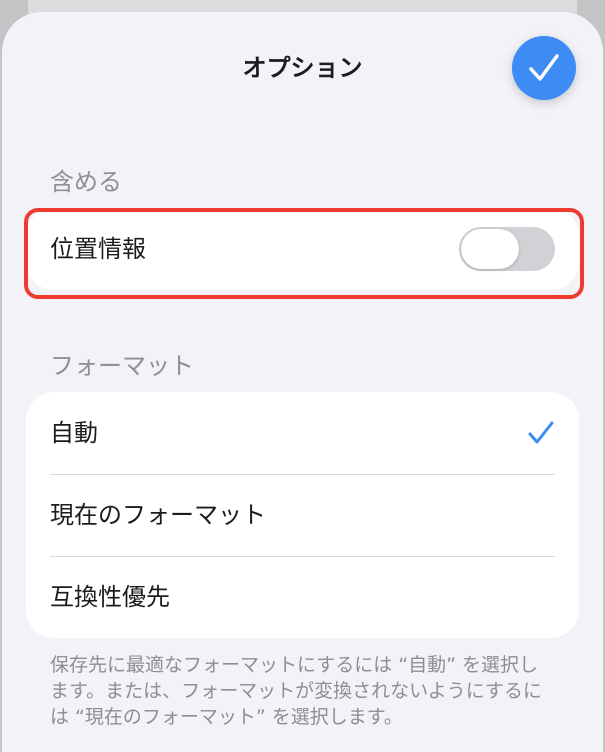 The width and height of the screenshot is (605, 752). What do you see at coordinates (110, 597) in the screenshot?
I see `format-option-label: 互換性優先` at bounding box center [110, 597].